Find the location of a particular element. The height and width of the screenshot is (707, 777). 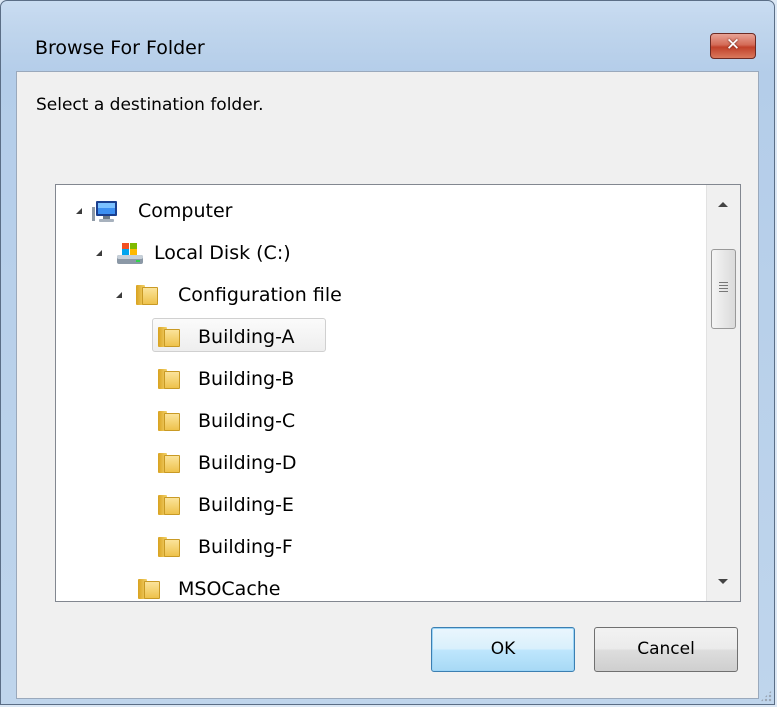

tree-item-building-d: Building-D is located at coordinates (376, 463).